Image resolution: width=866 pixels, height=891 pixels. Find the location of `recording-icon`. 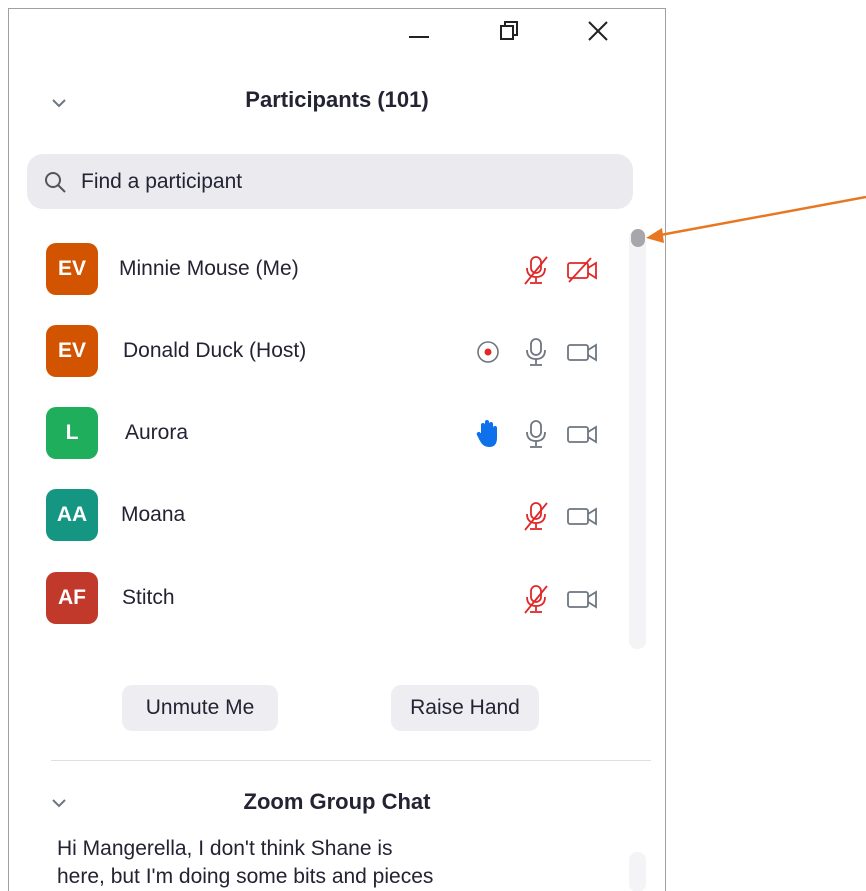

recording-icon is located at coordinates (488, 352).